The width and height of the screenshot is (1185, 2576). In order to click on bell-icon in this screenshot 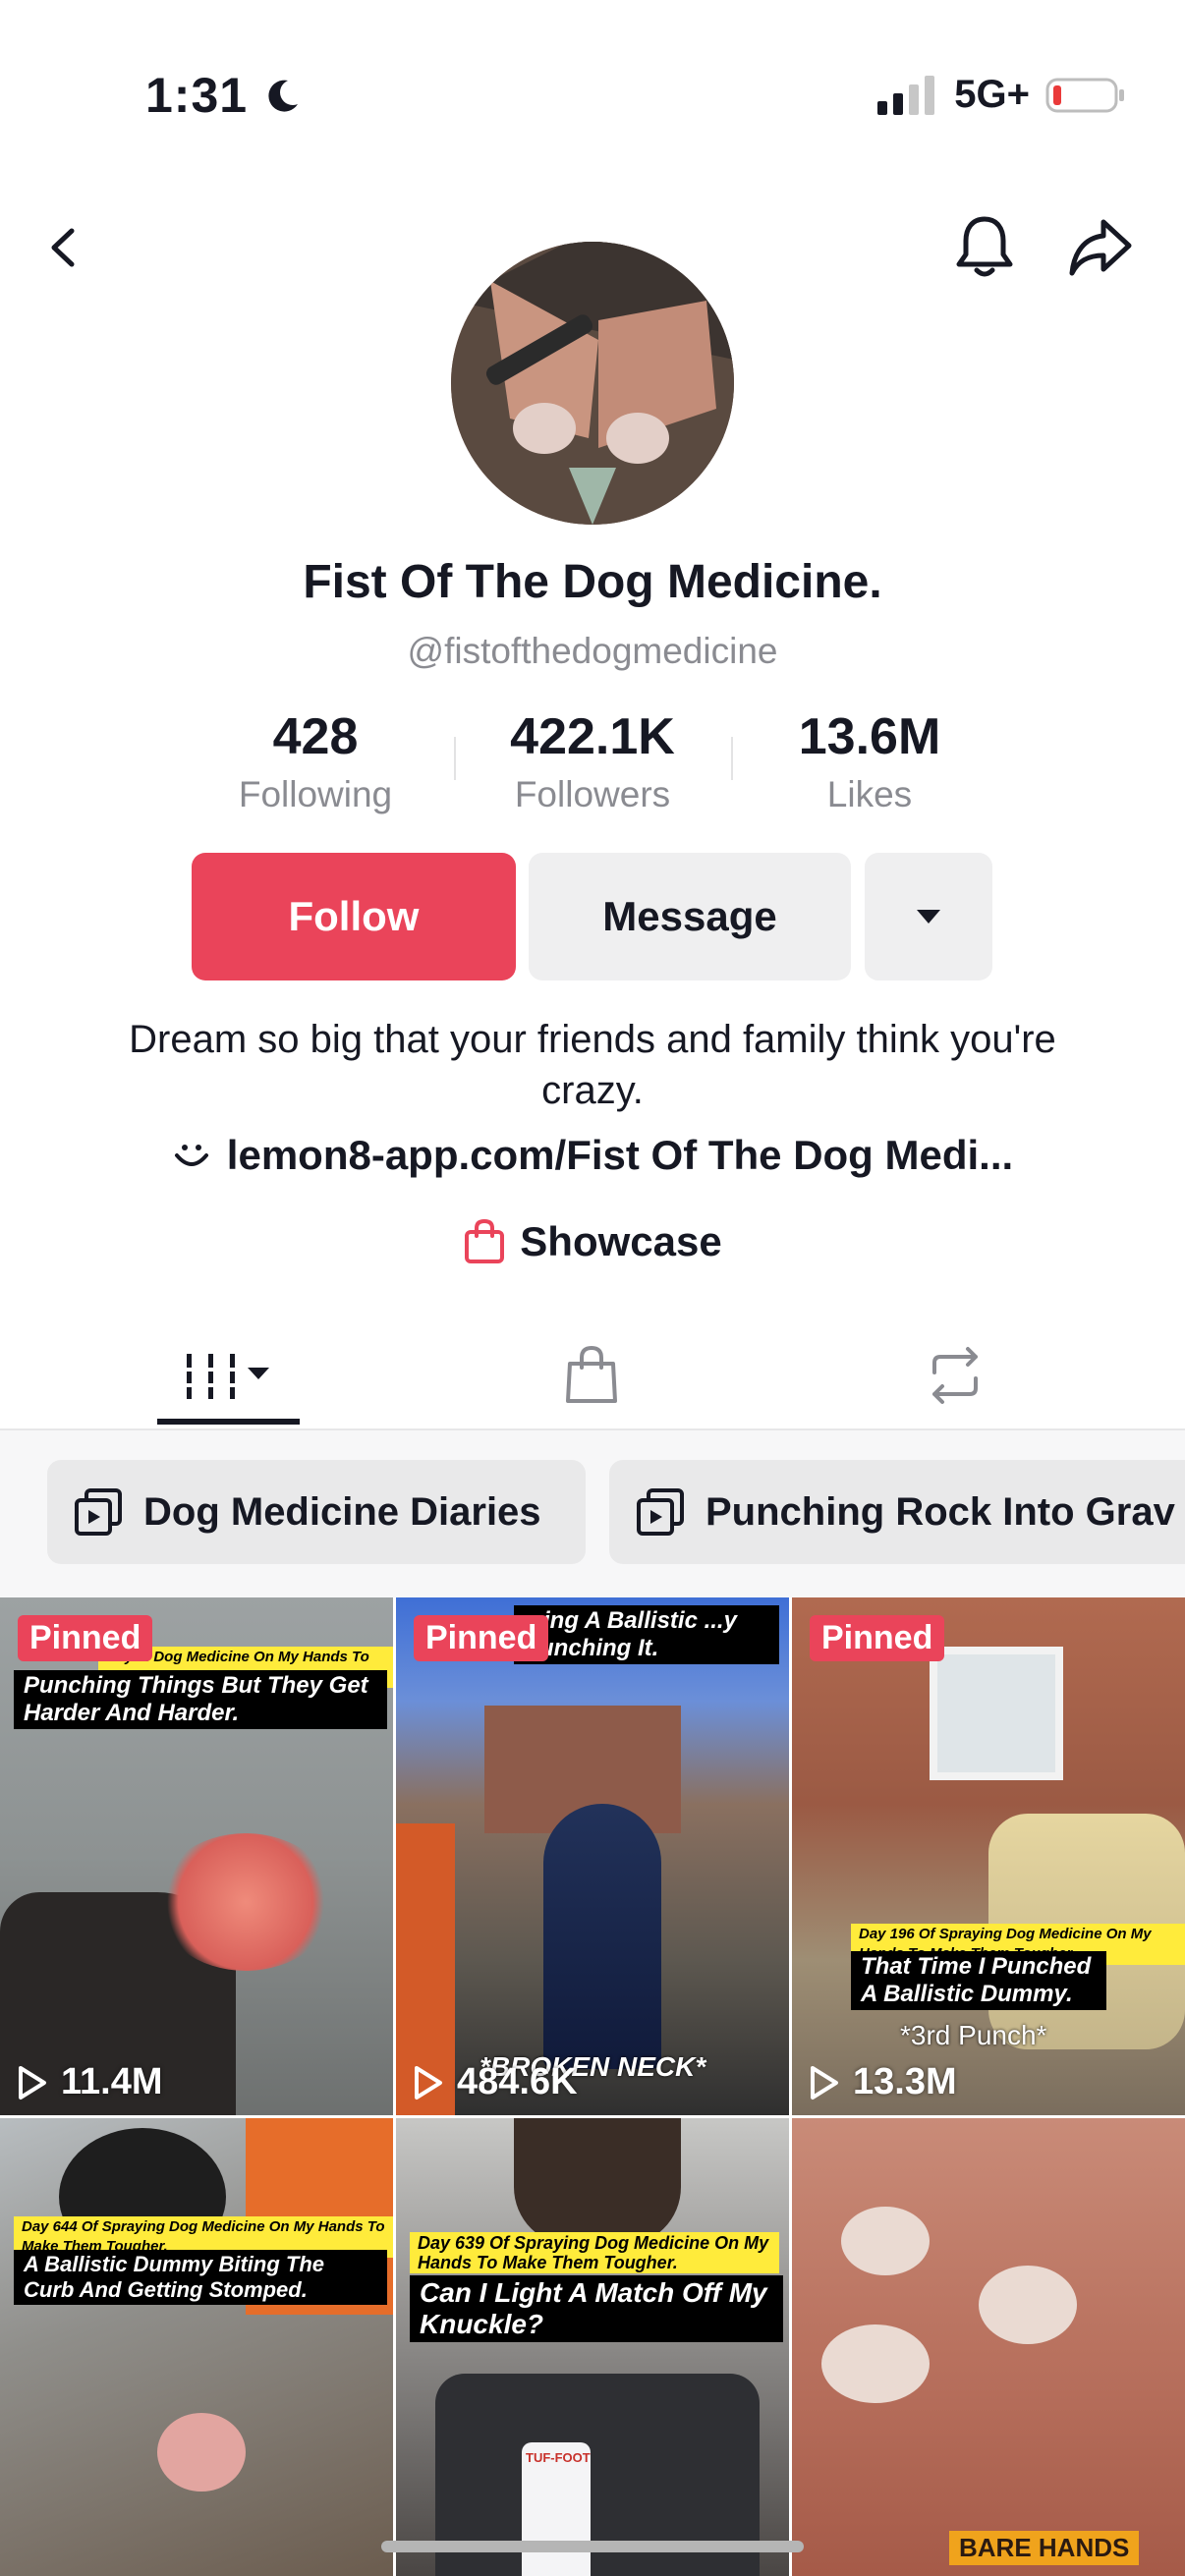, I will do `click(985, 246)`.